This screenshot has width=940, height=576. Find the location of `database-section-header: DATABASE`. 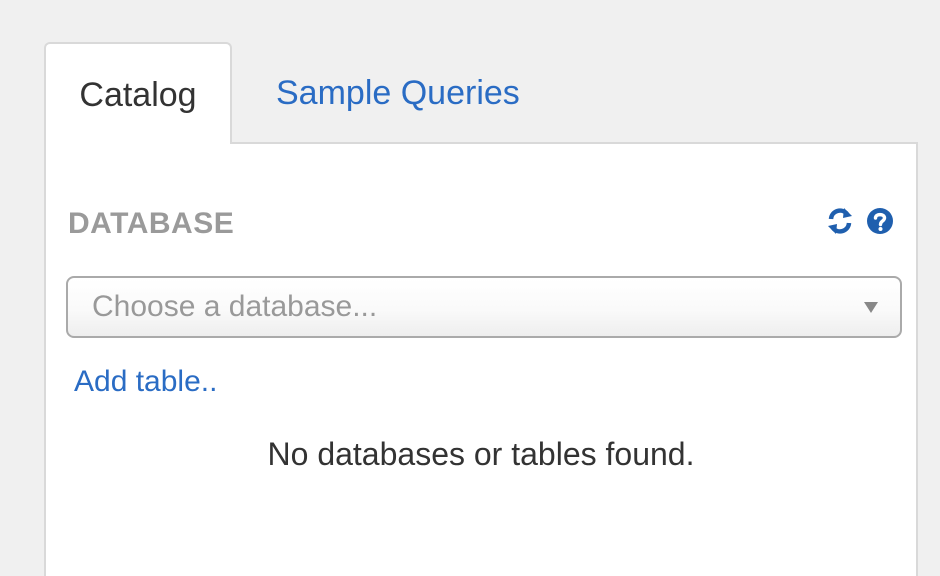

database-section-header: DATABASE is located at coordinates (481, 224).